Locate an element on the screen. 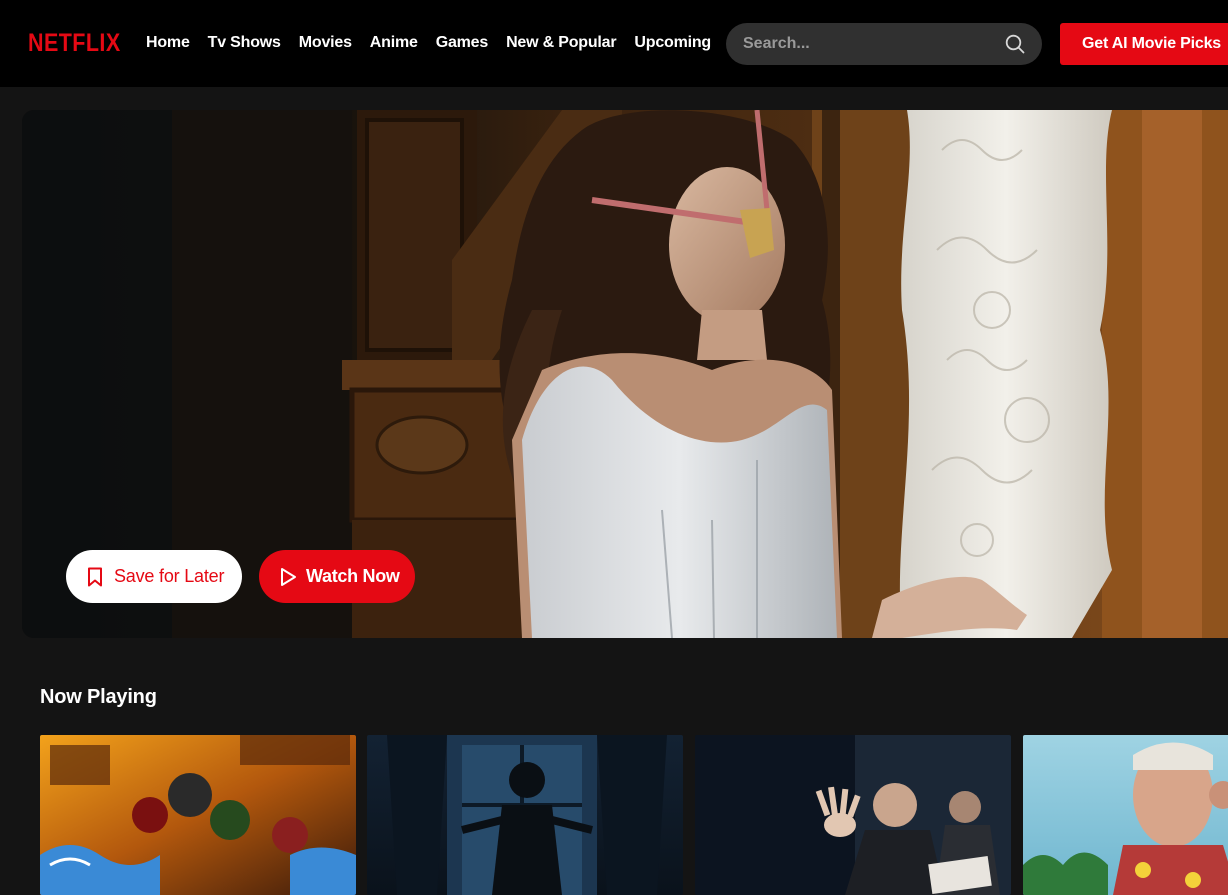 The image size is (1228, 895). netflix-logo: NETFLIX is located at coordinates (74, 43).